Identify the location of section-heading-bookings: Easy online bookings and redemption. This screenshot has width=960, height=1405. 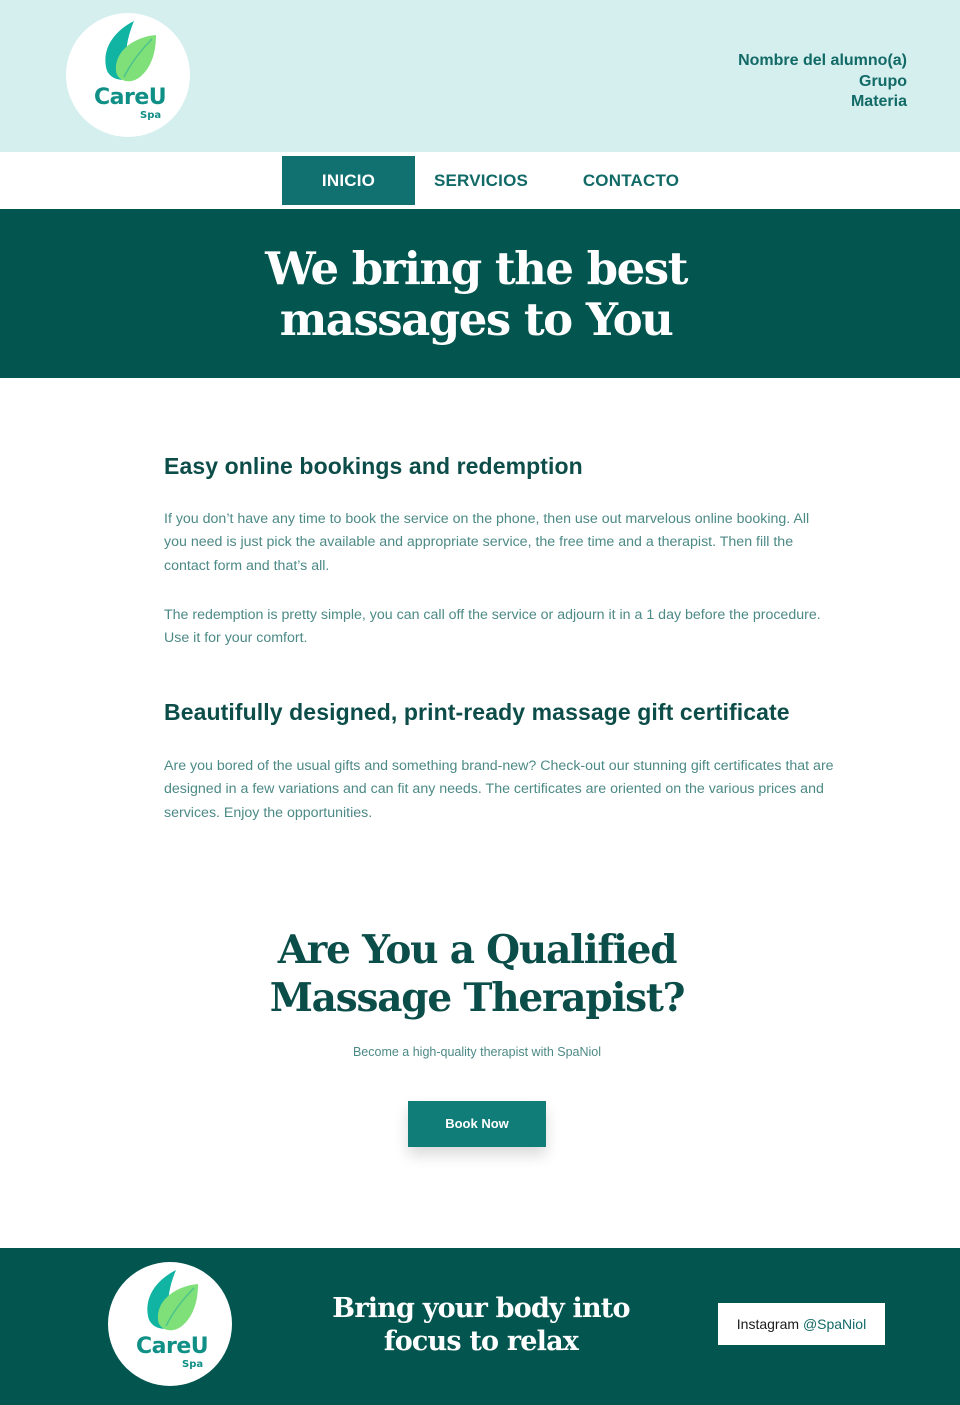
(373, 466).